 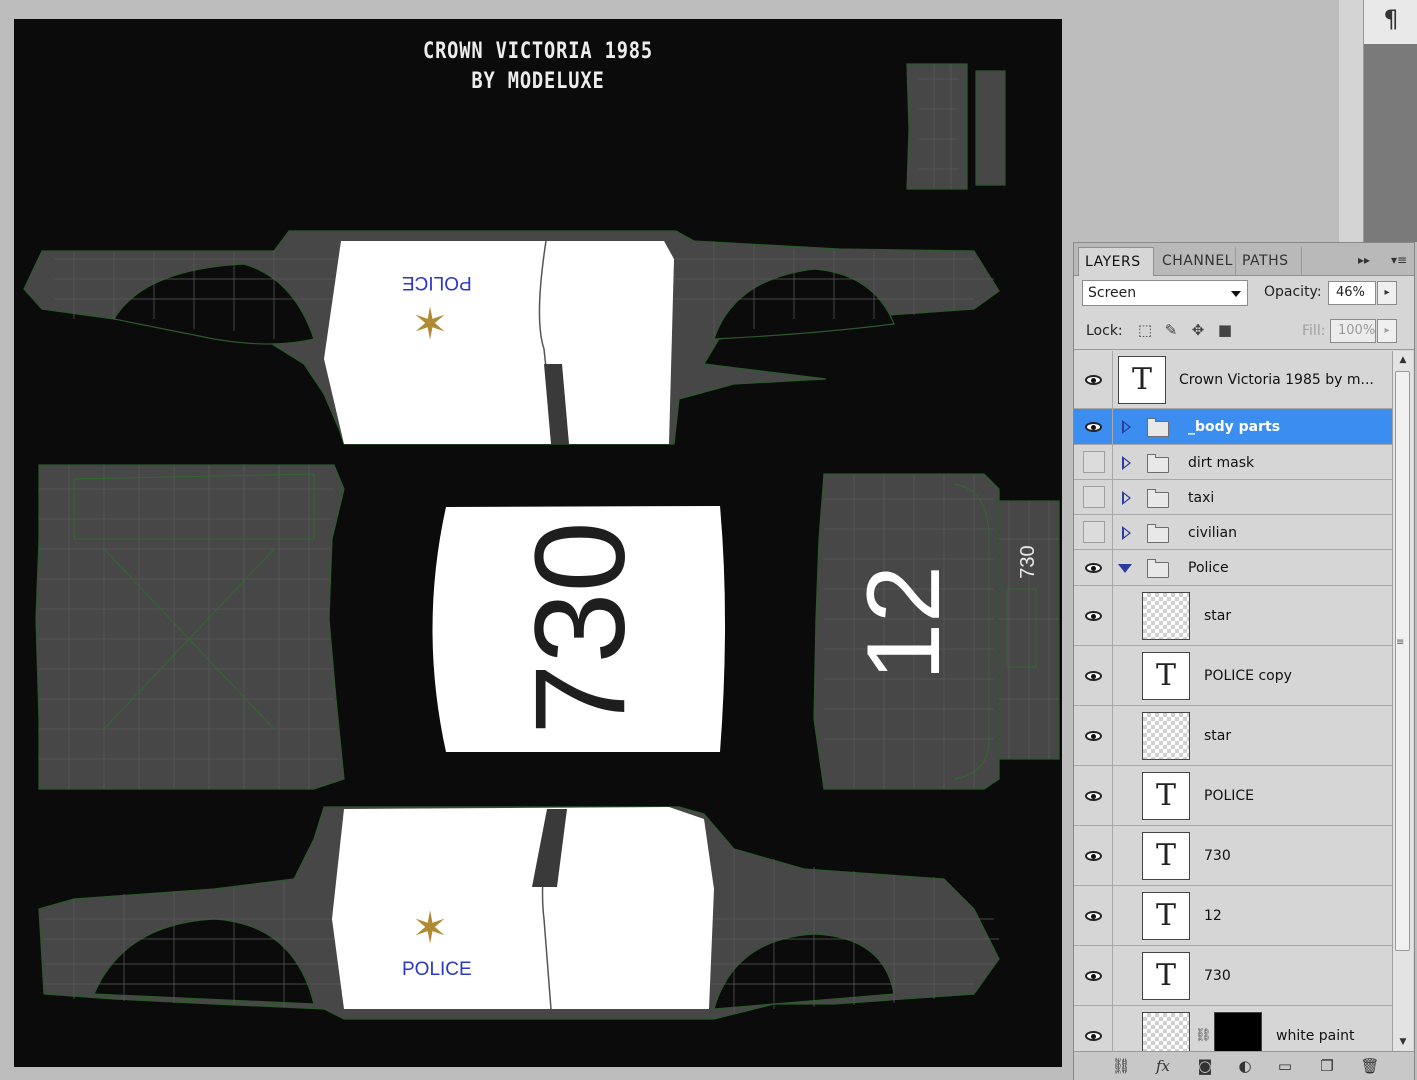 I want to click on adjustment-layer-icon: ◐, so click(x=1245, y=1066).